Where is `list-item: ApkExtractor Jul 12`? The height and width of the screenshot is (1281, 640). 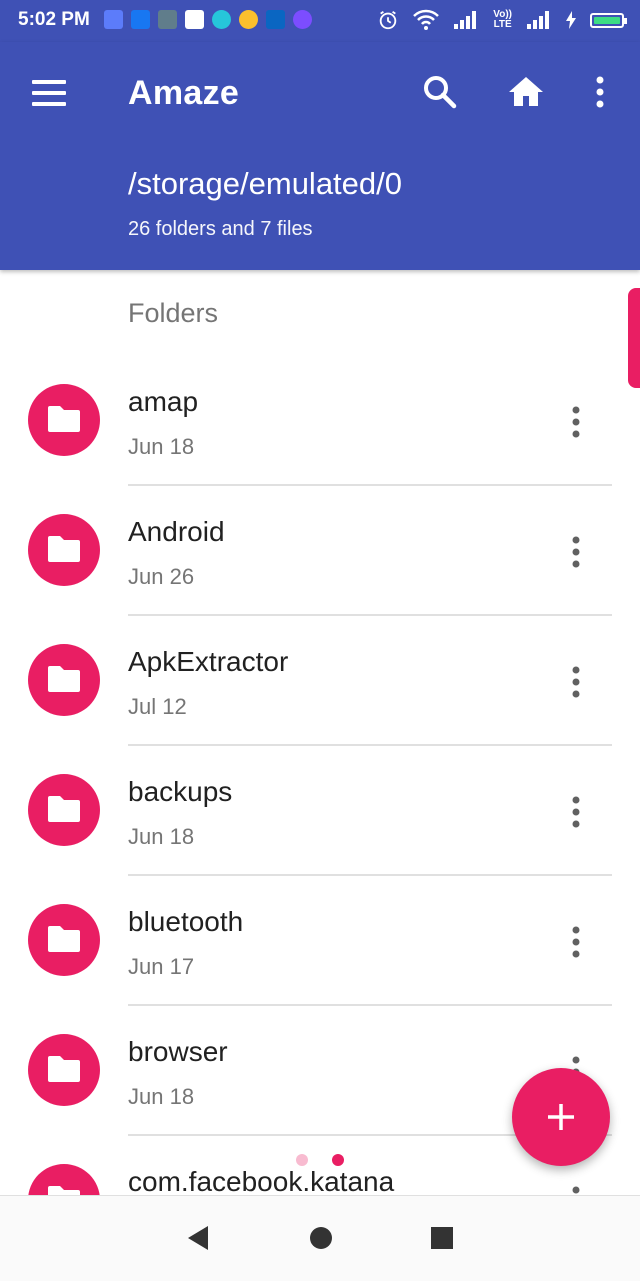
list-item: ApkExtractor Jul 12 is located at coordinates (320, 681).